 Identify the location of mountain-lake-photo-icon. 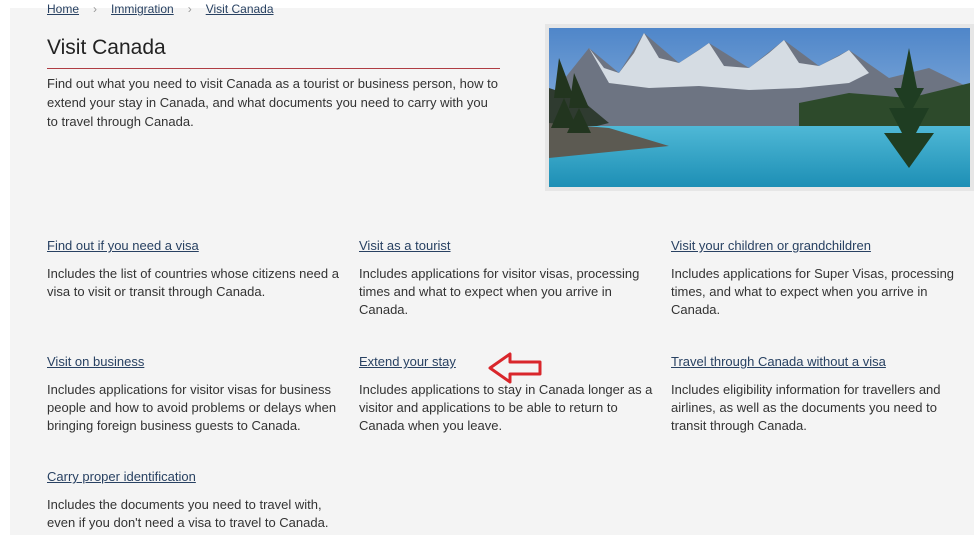
(759, 107).